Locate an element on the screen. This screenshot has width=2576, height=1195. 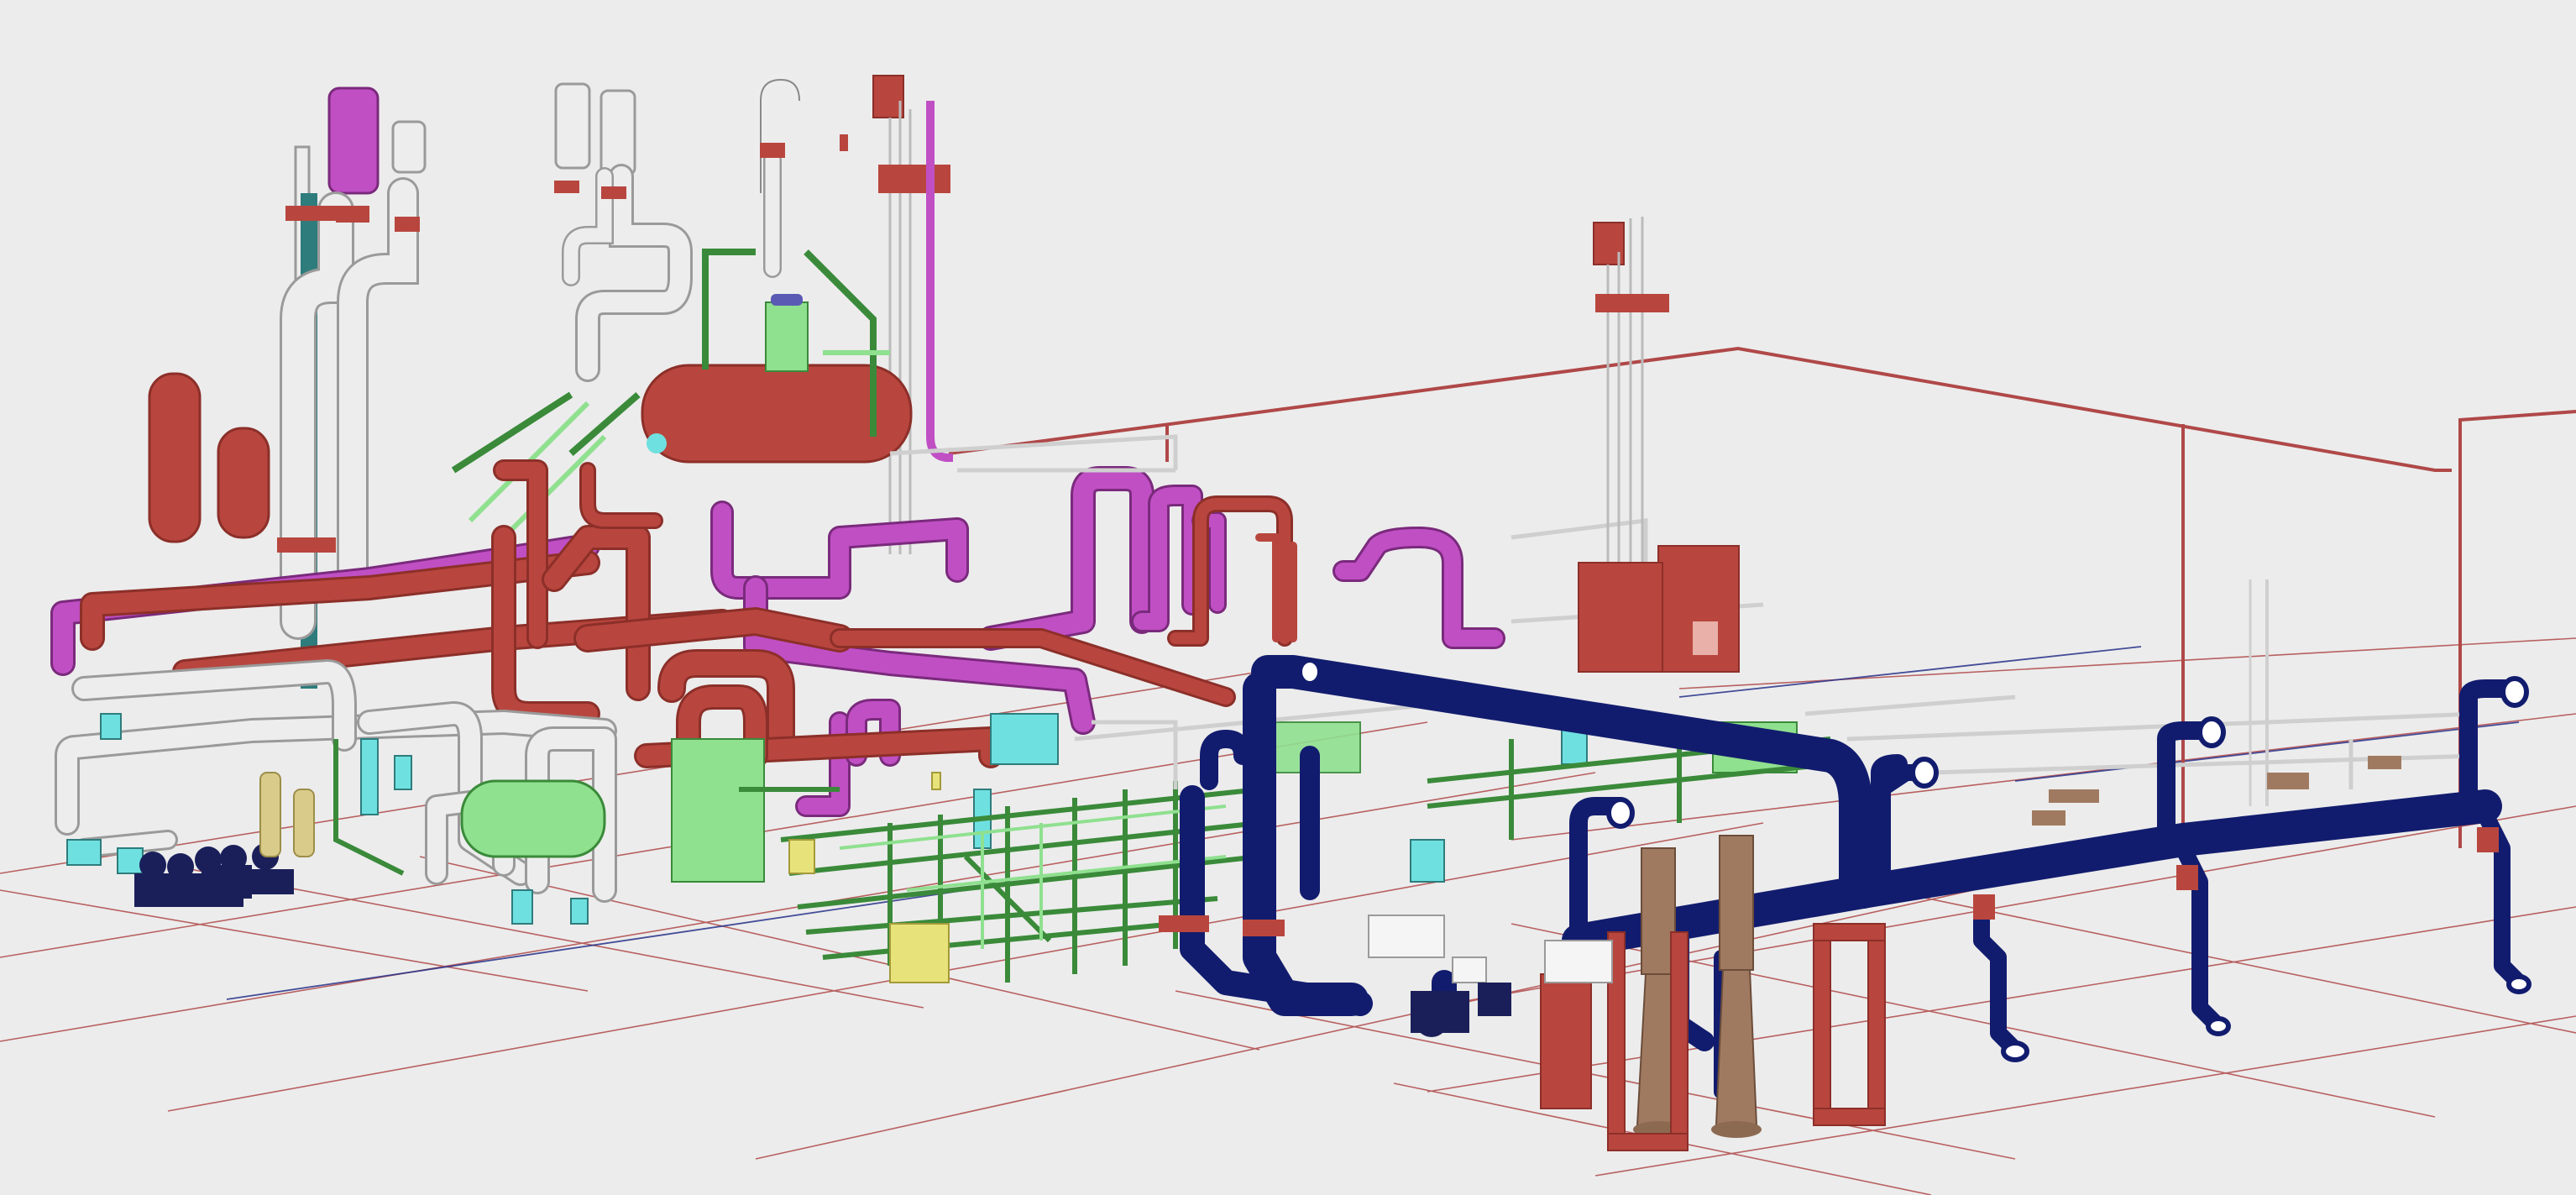
red-pressure-vessels is located at coordinates (209, 457).